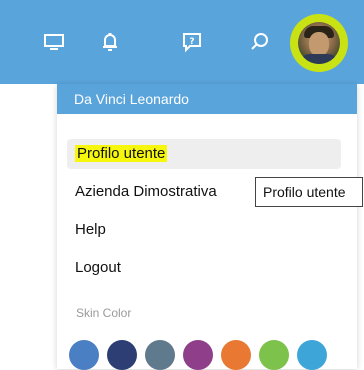 This screenshot has height=370, width=364. What do you see at coordinates (204, 268) in the screenshot?
I see `menu-item-logout: Logout` at bounding box center [204, 268].